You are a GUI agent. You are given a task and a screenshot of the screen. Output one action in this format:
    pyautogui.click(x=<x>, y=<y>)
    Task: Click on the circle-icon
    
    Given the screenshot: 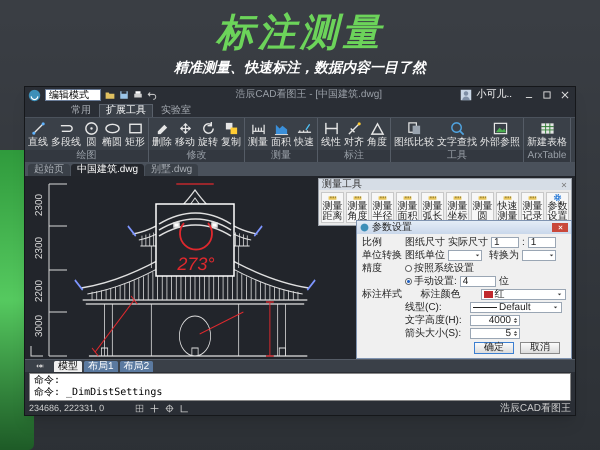 What is the action you would take?
    pyautogui.click(x=91, y=128)
    